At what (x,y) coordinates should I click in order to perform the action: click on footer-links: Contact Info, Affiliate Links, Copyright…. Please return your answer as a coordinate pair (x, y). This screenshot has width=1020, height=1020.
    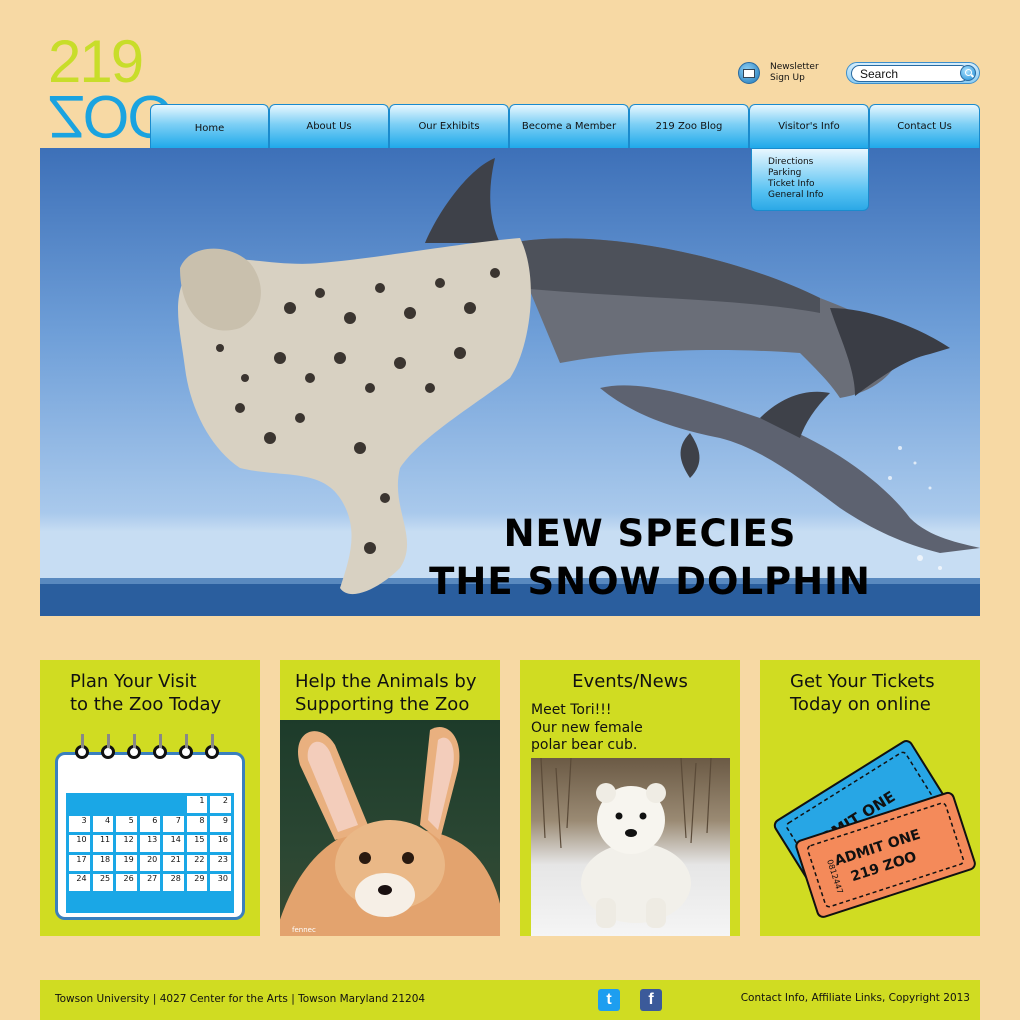
    Looking at the image, I should click on (855, 998).